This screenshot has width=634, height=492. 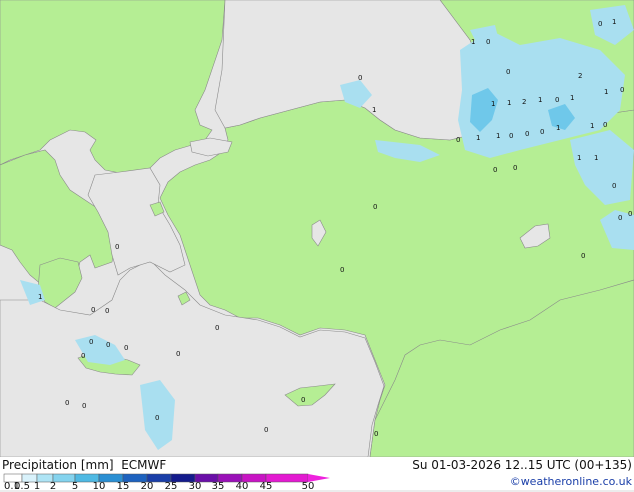 I want to click on valid-datetime: Su 01-03-2026 12..15 UTC (00+135), so click(x=522, y=465).